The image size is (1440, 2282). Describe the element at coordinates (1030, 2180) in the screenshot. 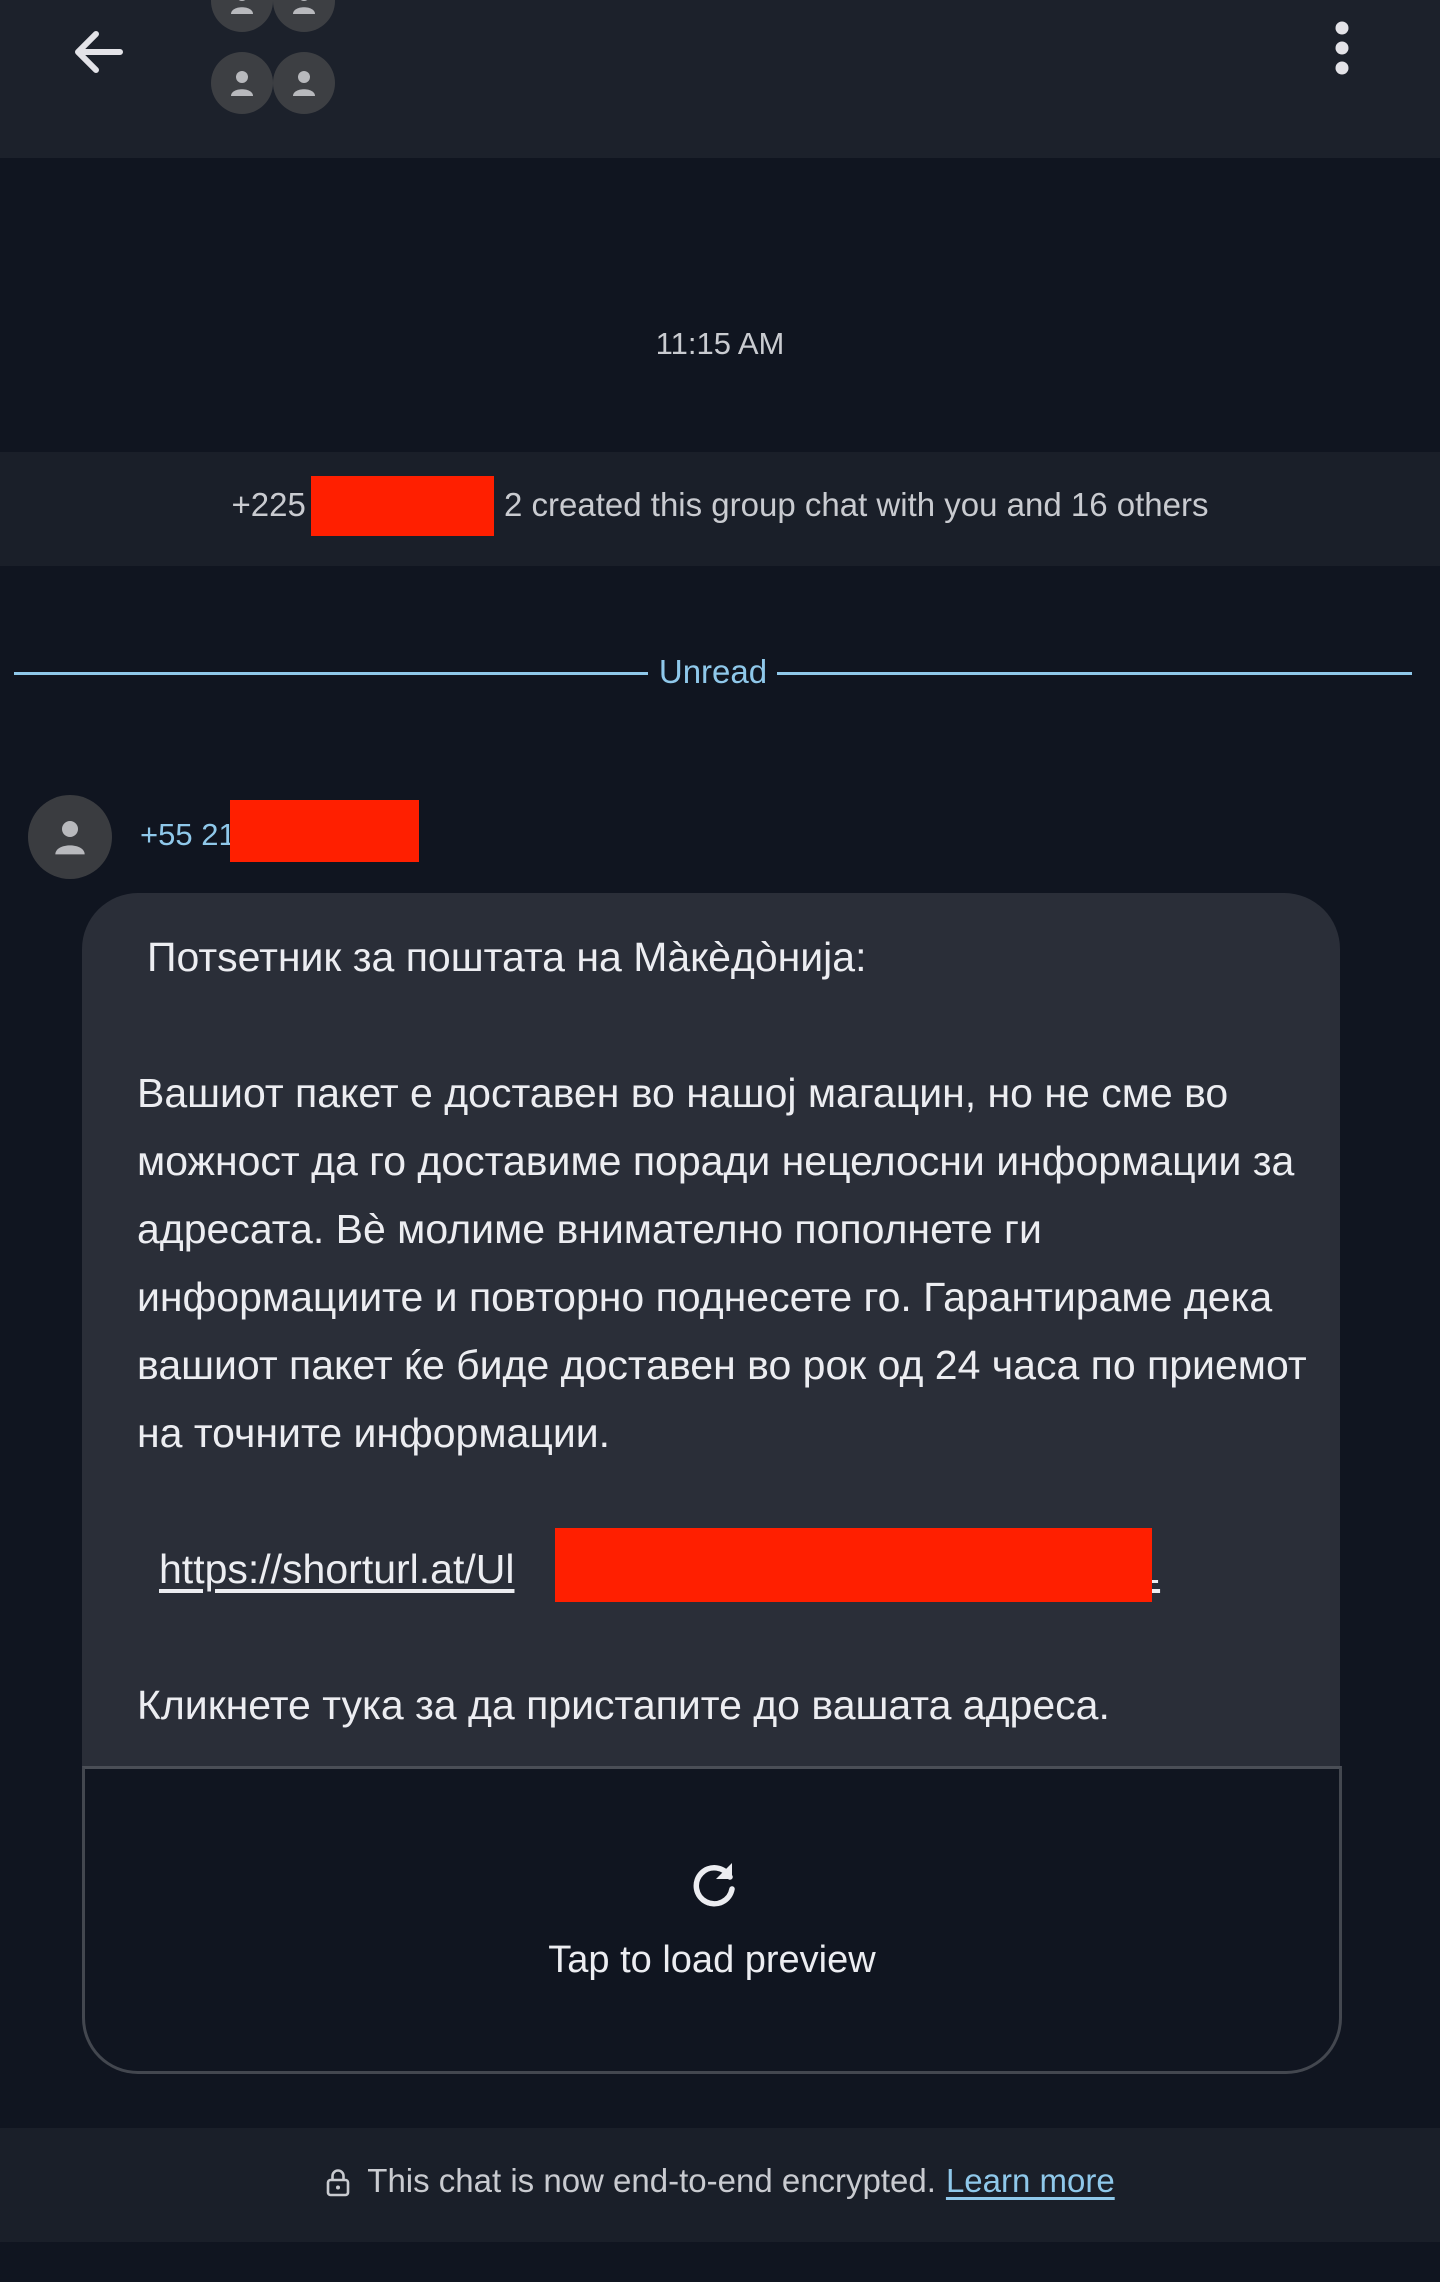

I see `learn-more-link: Learn more` at that location.